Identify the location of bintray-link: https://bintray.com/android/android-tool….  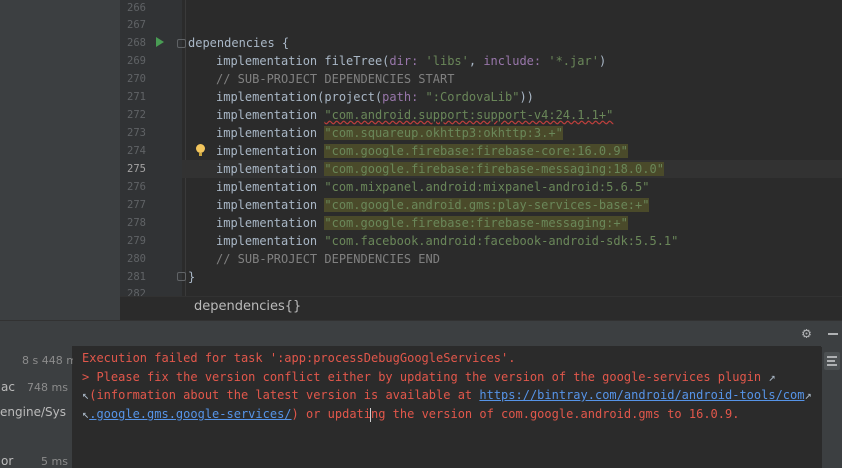
(641, 395).